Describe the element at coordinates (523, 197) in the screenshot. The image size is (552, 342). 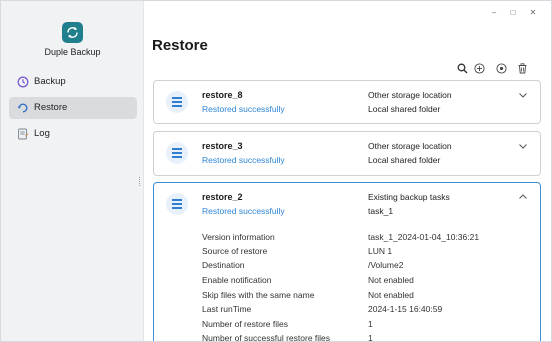
I see `chevron-up-icon` at that location.